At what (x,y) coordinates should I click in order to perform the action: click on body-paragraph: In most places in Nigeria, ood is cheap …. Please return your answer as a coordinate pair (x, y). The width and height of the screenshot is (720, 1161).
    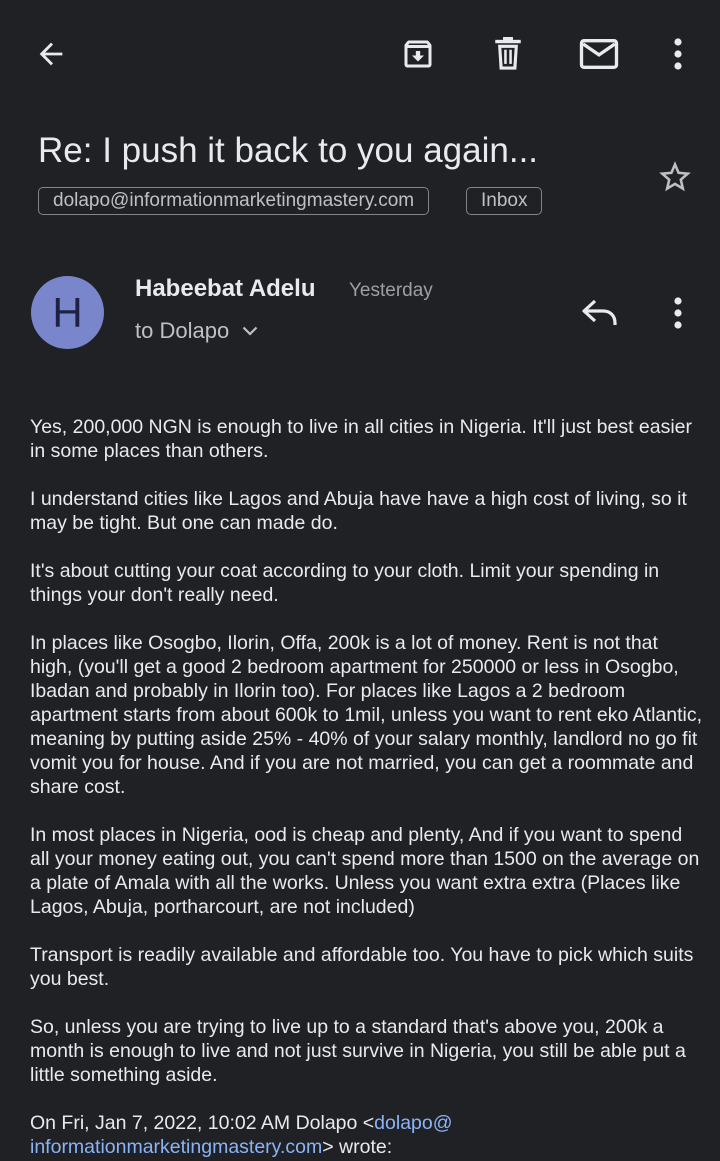
    Looking at the image, I should click on (365, 871).